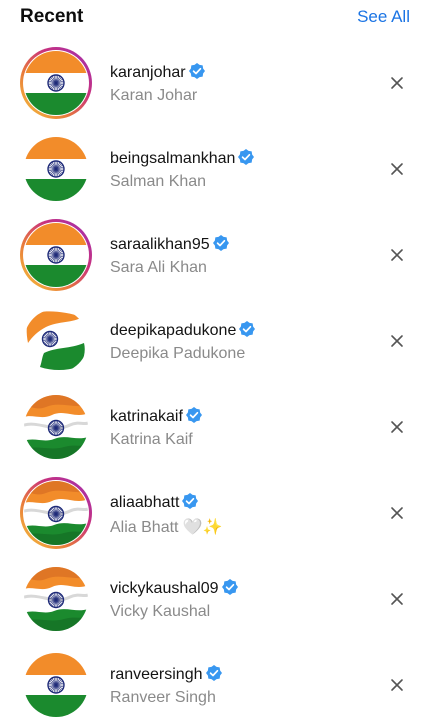  Describe the element at coordinates (158, 267) in the screenshot. I see `full-name: Sara Ali Khan` at that location.